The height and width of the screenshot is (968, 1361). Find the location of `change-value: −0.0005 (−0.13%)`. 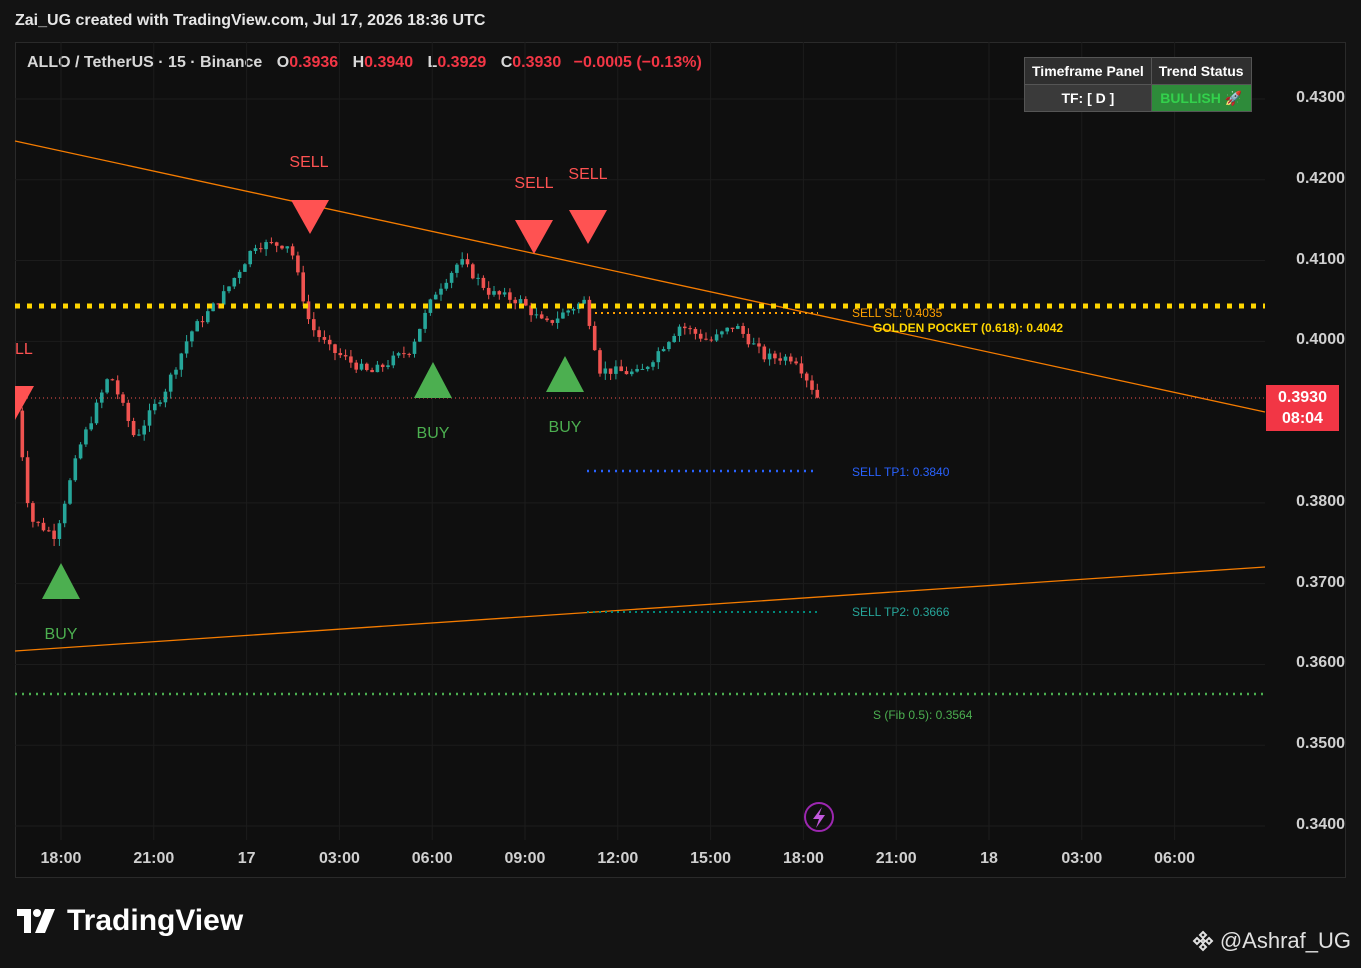

change-value: −0.0005 (−0.13%) is located at coordinates (637, 62).